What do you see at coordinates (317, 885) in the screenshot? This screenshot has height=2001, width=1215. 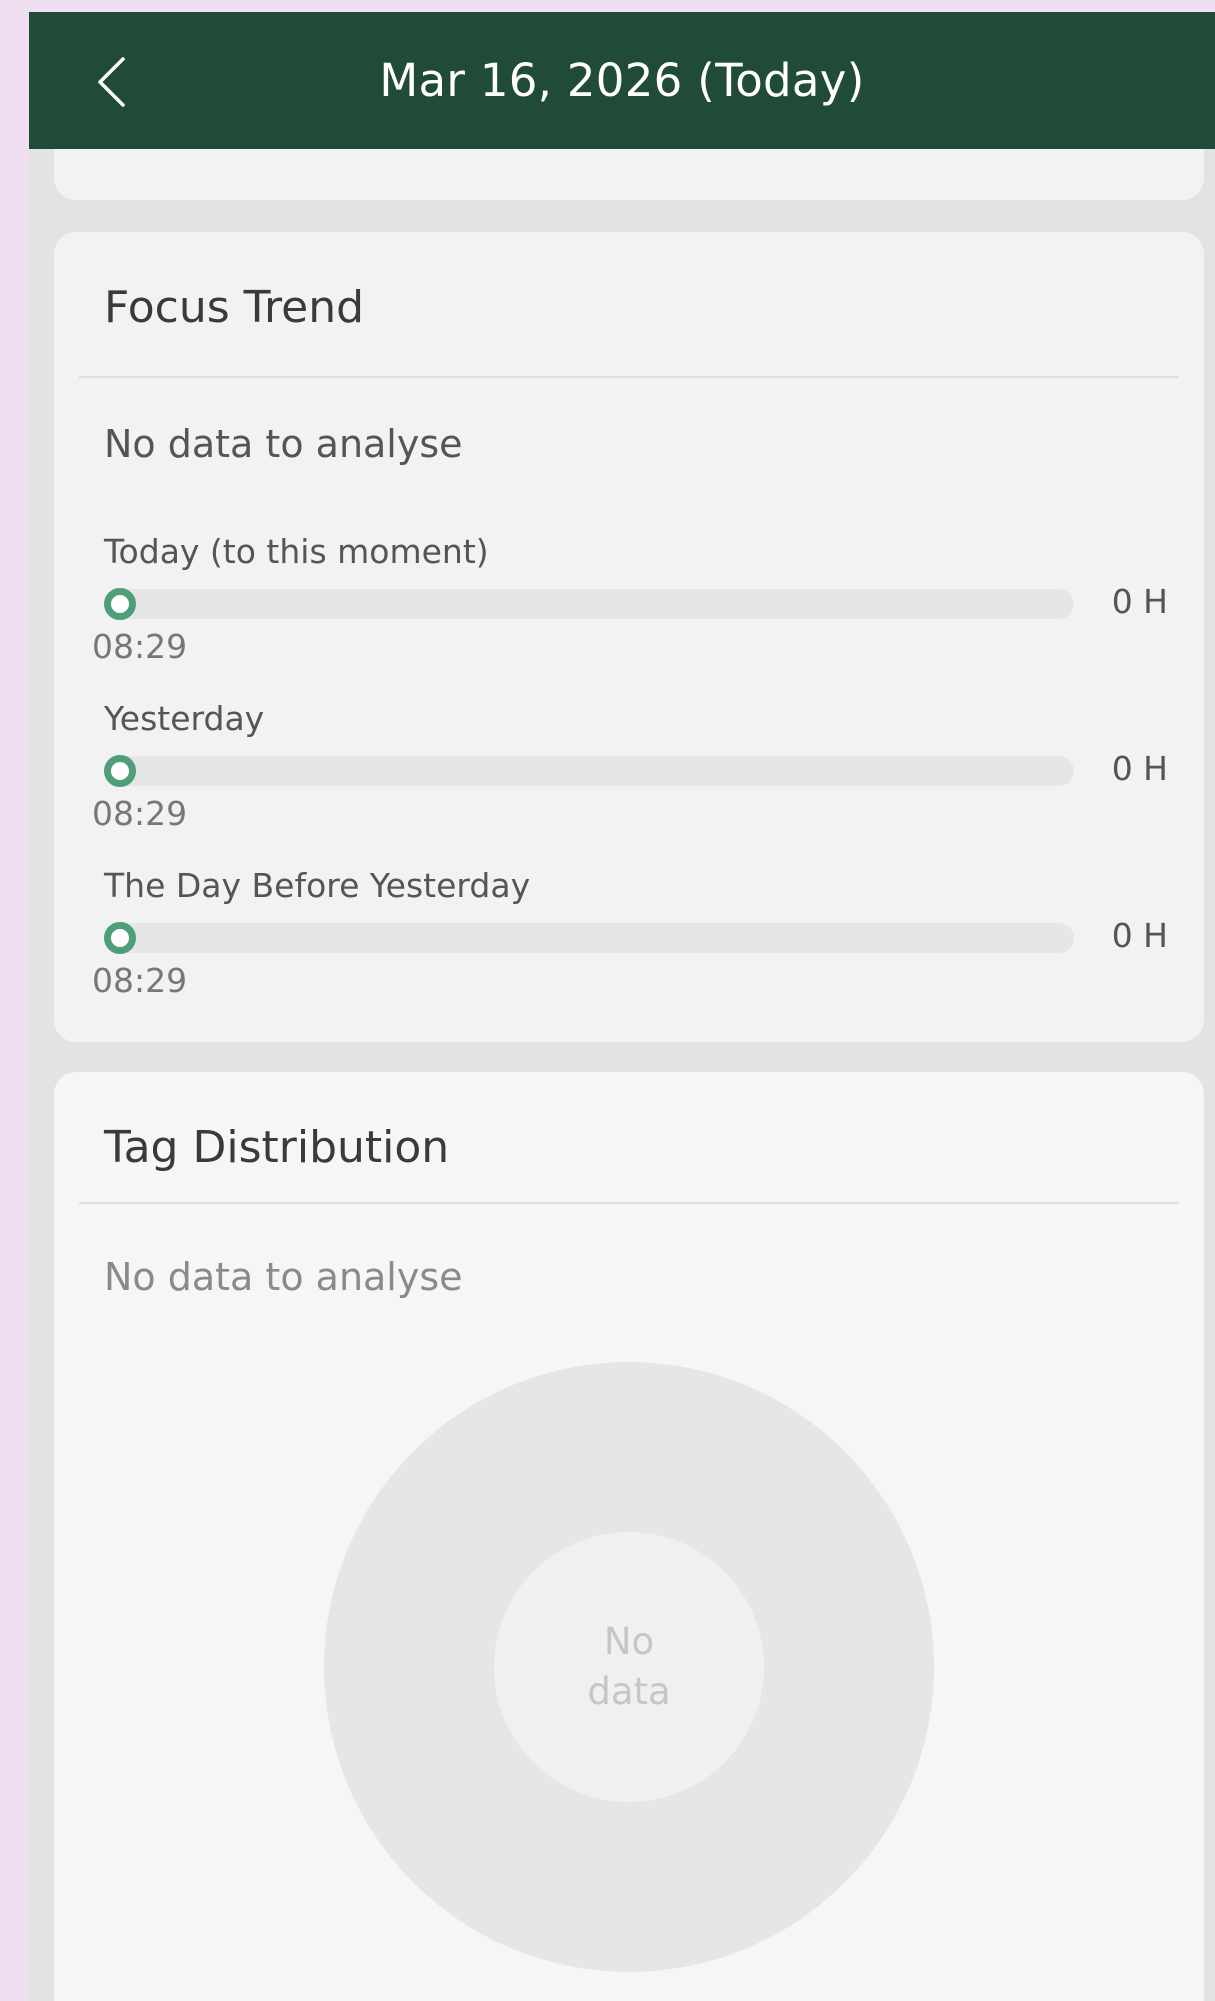 I see `trend-label: The Day Before Yesterday` at bounding box center [317, 885].